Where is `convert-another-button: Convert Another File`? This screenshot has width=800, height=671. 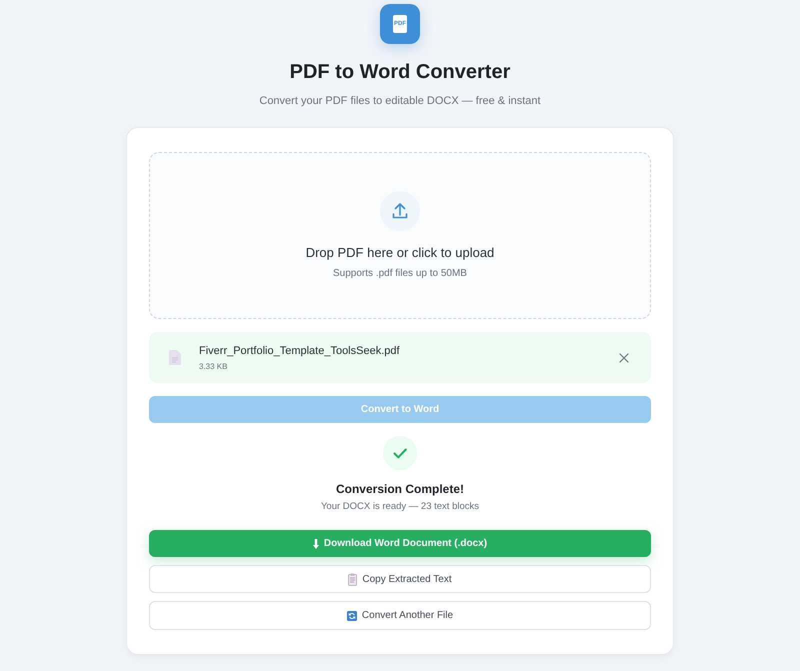
convert-another-button: Convert Another File is located at coordinates (400, 615).